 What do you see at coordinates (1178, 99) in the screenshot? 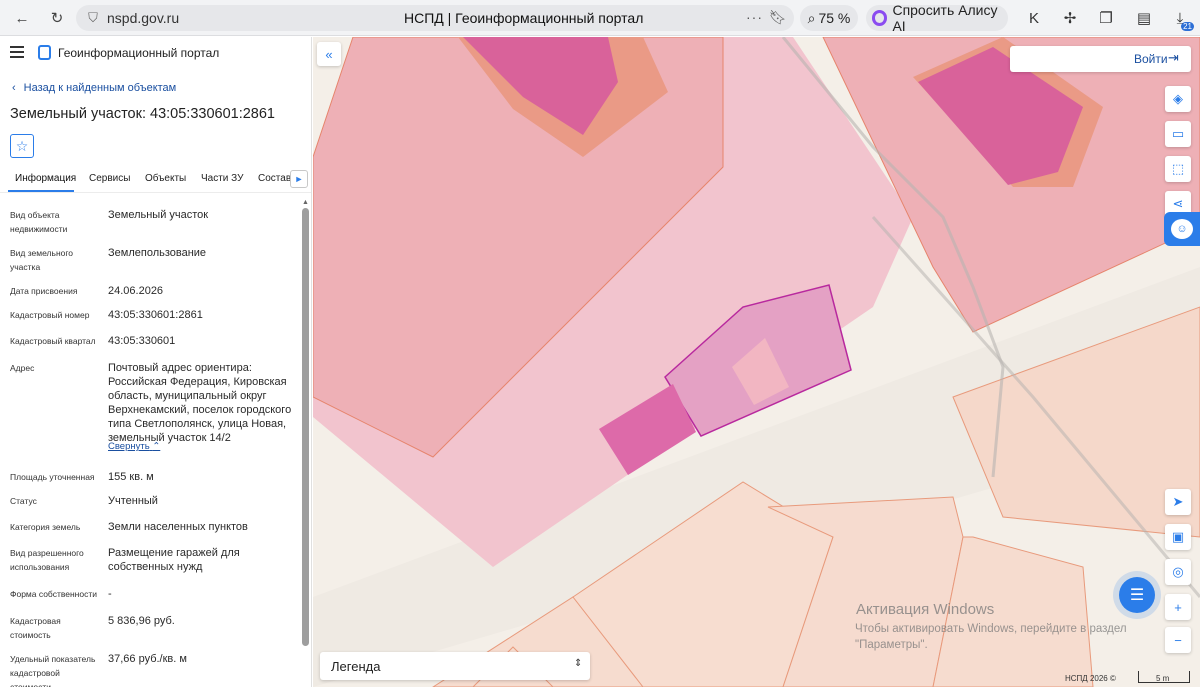
I see `layers-icon: ◈` at bounding box center [1178, 99].